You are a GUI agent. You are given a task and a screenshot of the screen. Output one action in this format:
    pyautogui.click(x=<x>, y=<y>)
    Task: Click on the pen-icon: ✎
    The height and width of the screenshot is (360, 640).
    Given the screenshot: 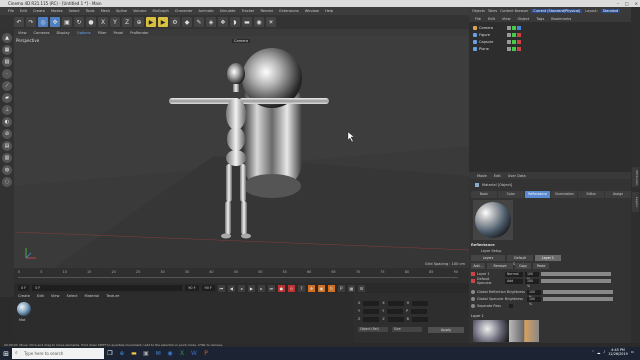 What is the action you would take?
    pyautogui.click(x=199, y=22)
    